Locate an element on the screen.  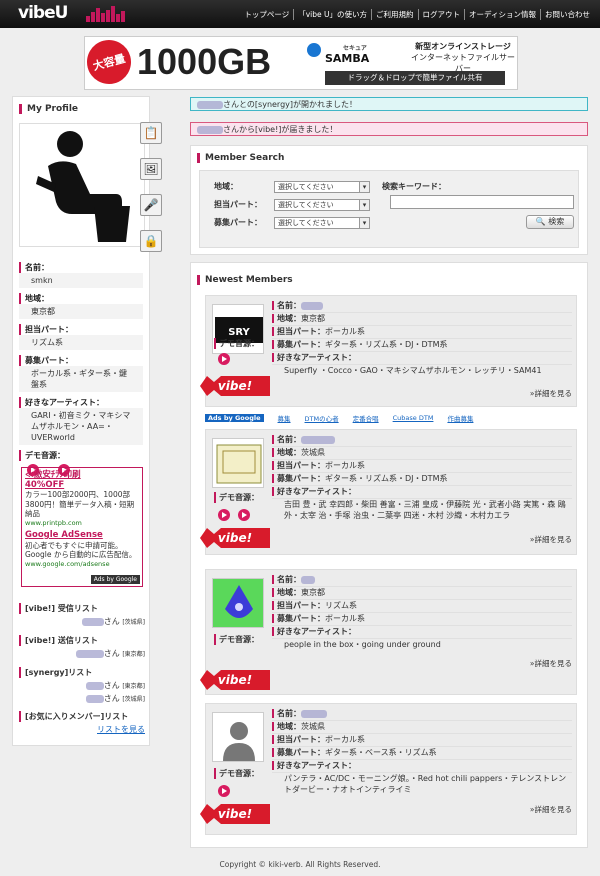
search-button: 🔍 検索 is located at coordinates (550, 222).